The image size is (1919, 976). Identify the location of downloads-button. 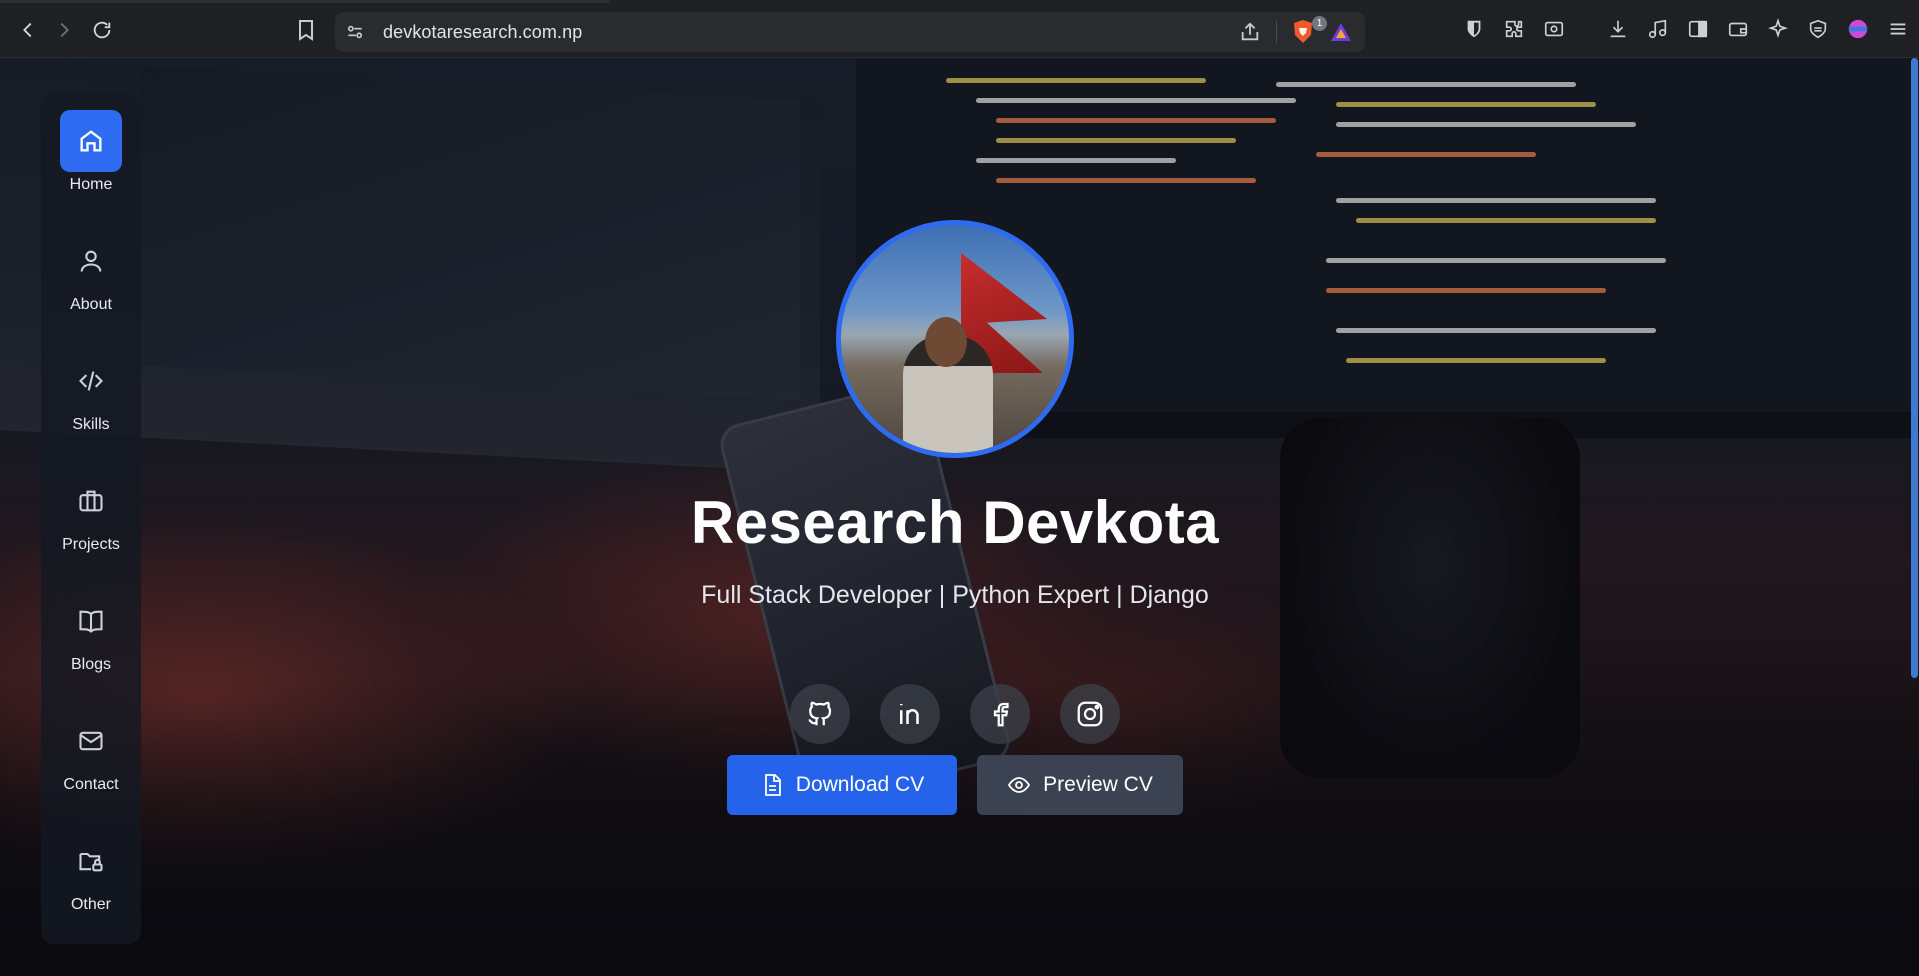
(1618, 29).